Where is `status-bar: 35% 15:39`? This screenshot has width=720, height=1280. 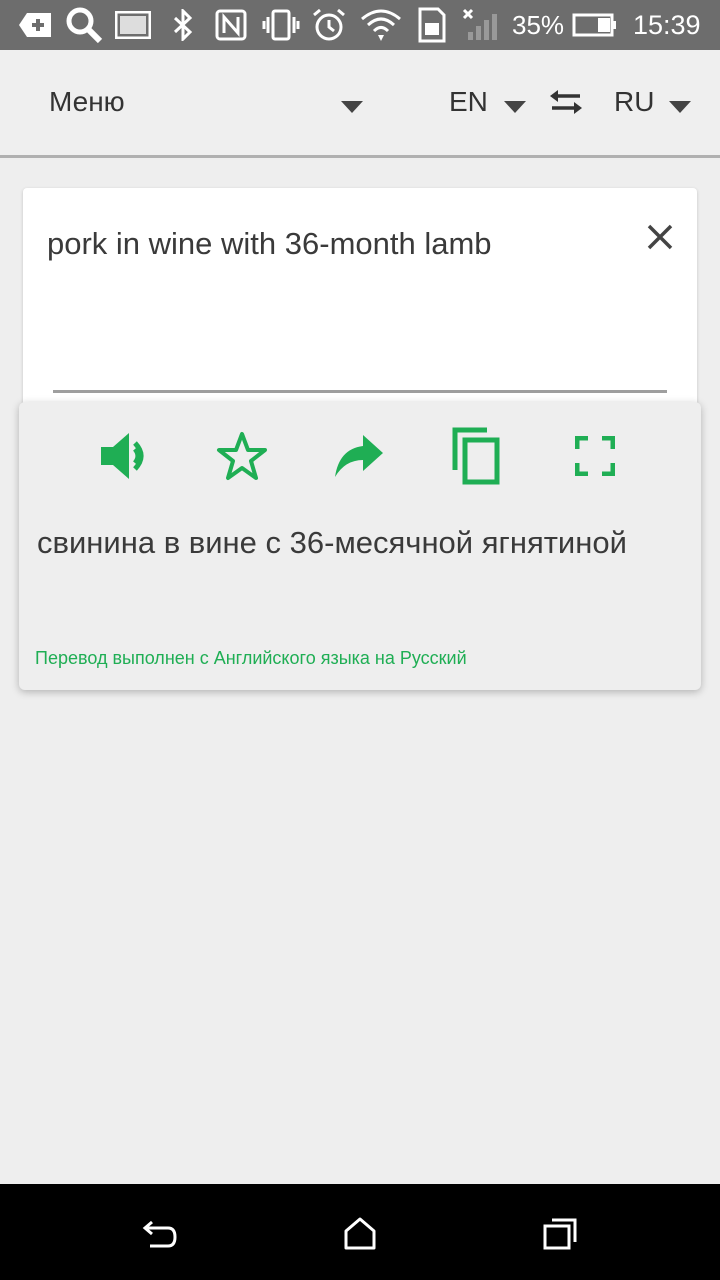
status-bar: 35% 15:39 is located at coordinates (360, 25).